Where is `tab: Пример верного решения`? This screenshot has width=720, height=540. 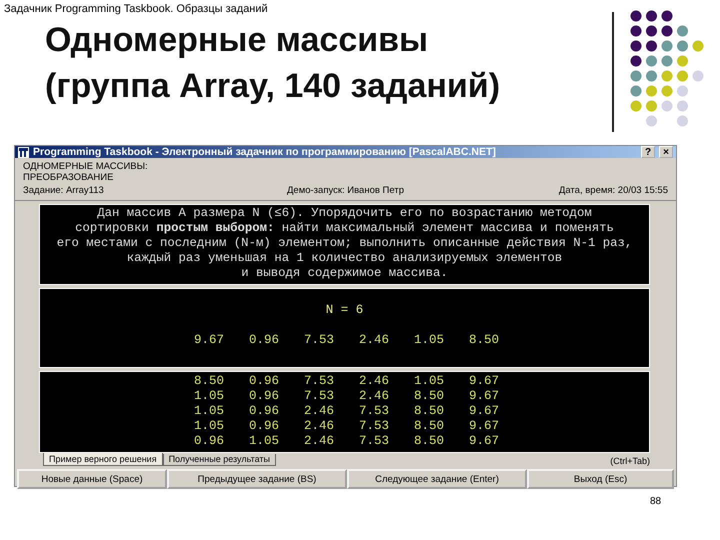 tab: Пример верного решения is located at coordinates (103, 459).